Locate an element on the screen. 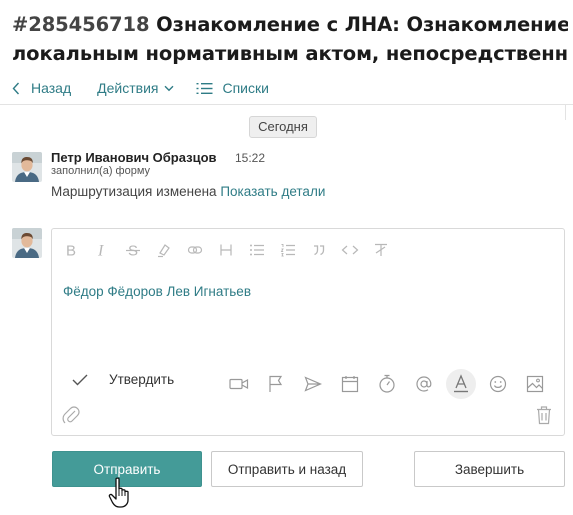 The width and height of the screenshot is (573, 515). back-label: Назад is located at coordinates (51, 88).